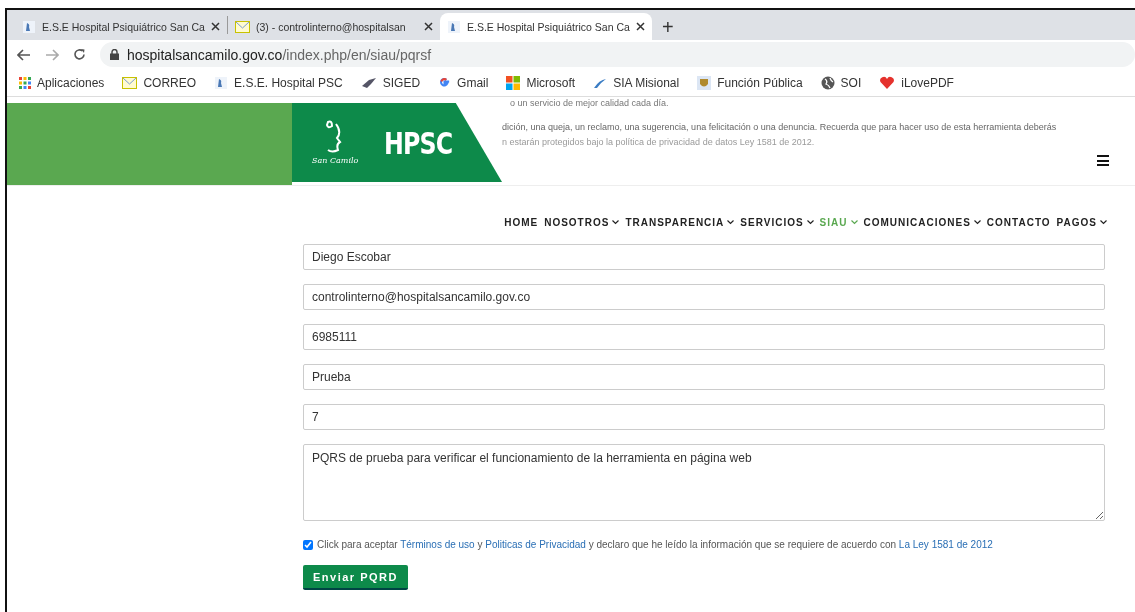 The height and width of the screenshot is (612, 1135). What do you see at coordinates (777, 222) in the screenshot?
I see `nav-link: SERVICIOS` at bounding box center [777, 222].